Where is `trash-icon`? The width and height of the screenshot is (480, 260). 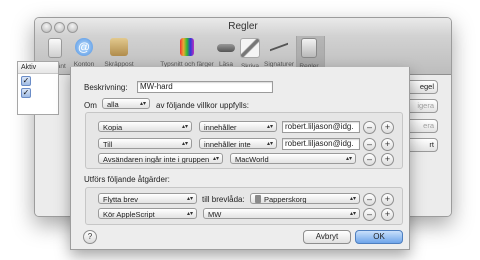 trash-icon is located at coordinates (258, 199).